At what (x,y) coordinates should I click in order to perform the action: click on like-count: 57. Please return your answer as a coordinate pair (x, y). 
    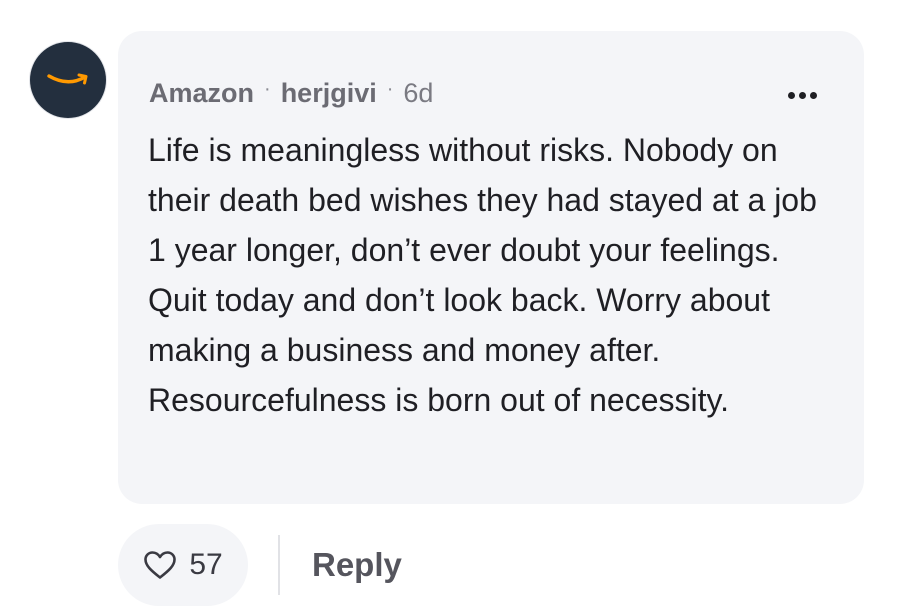
    Looking at the image, I should click on (206, 564).